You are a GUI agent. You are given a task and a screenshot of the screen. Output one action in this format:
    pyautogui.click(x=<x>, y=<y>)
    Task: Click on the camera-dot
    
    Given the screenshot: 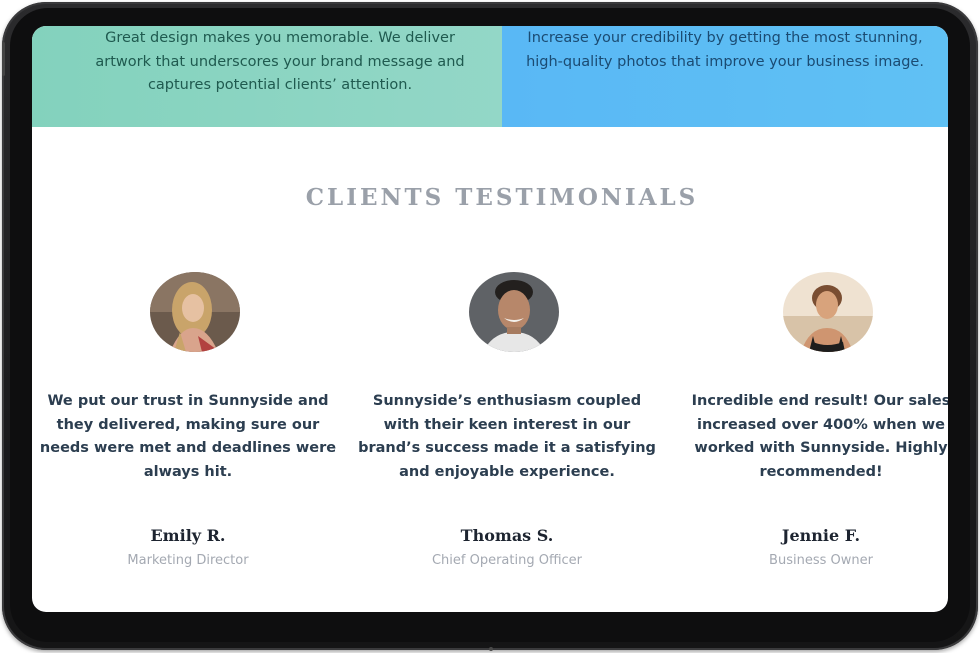 What is the action you would take?
    pyautogui.click(x=491, y=649)
    